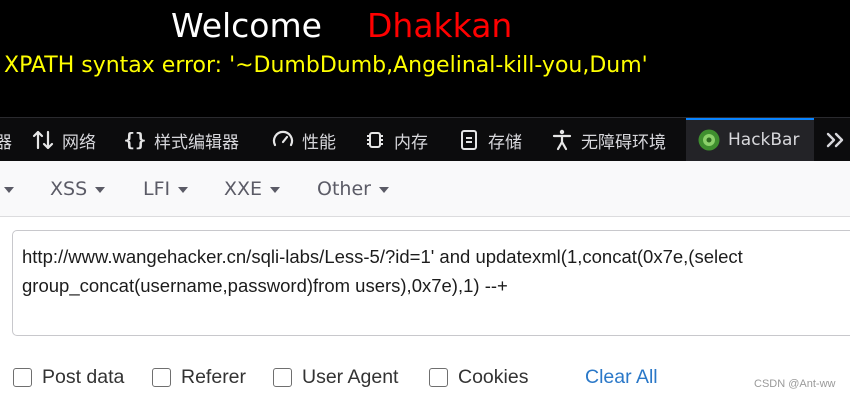 The image size is (850, 400). I want to click on tab-memory: 内存, so click(395, 140).